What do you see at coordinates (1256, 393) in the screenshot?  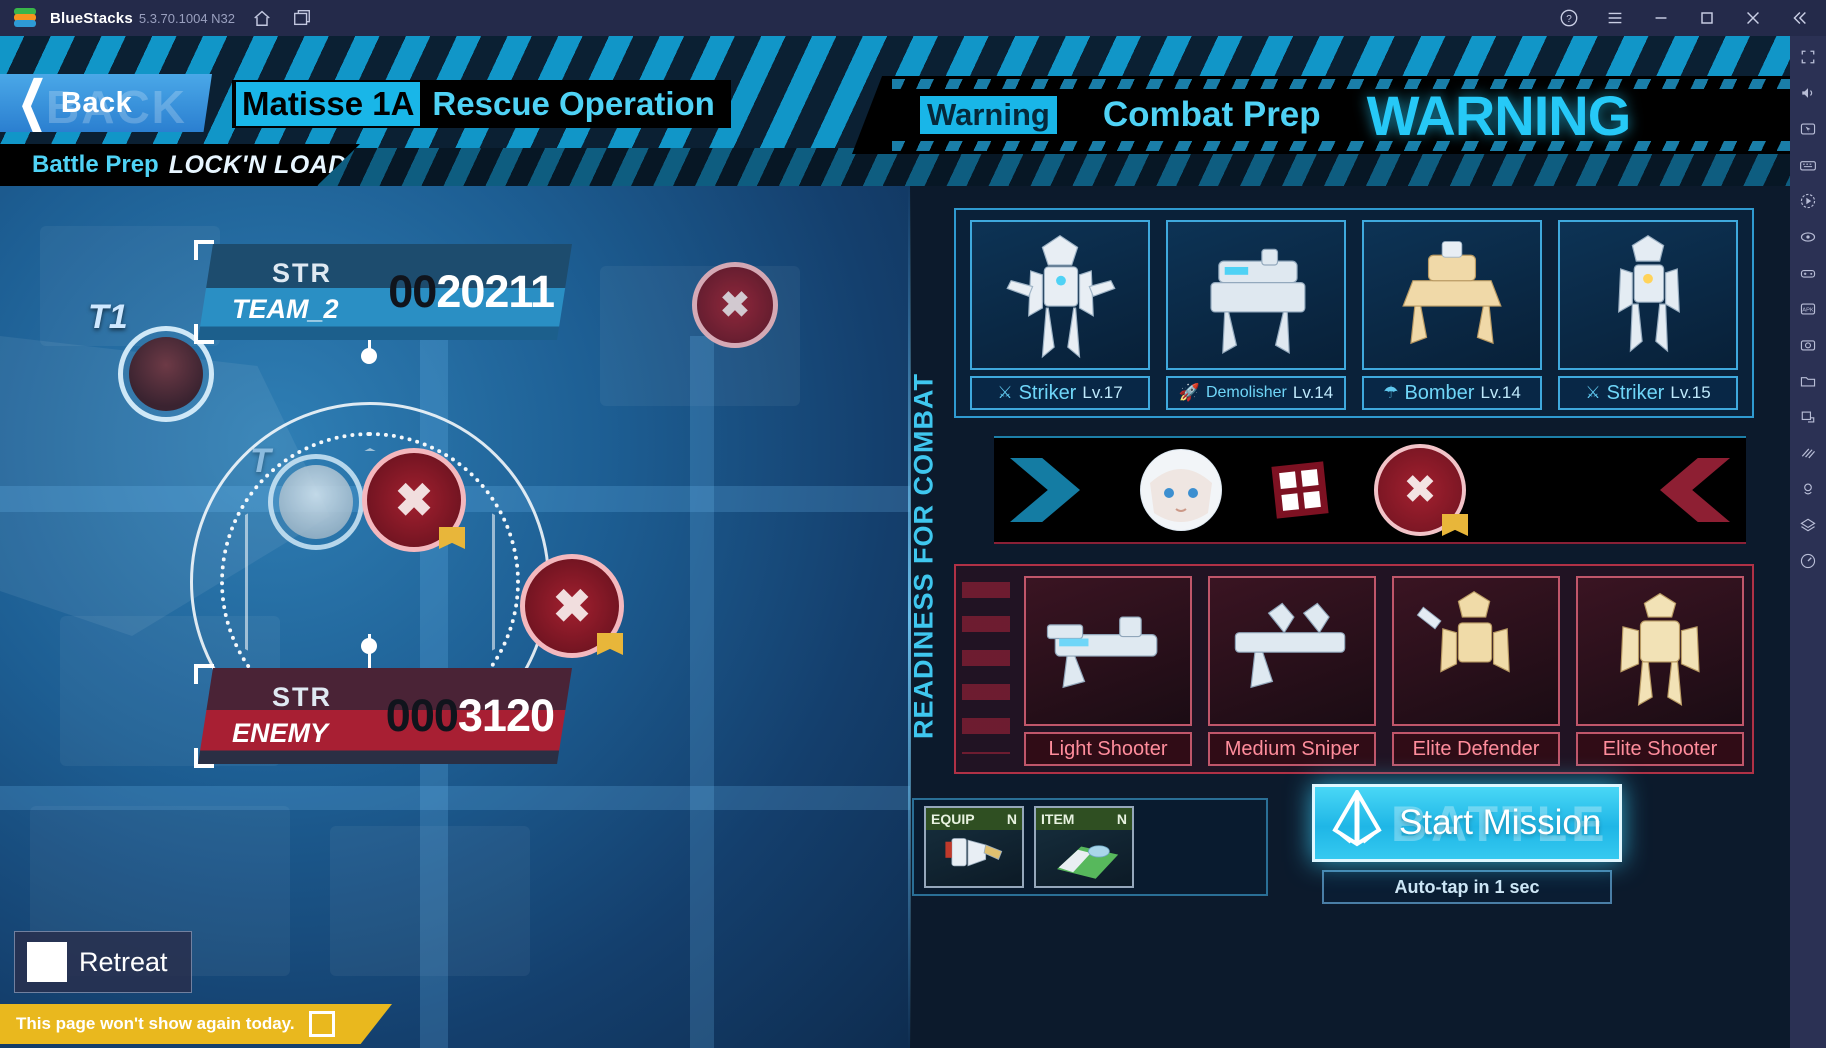 I see `ally-unit-label: 🚀 Demolisher Lv.14` at bounding box center [1256, 393].